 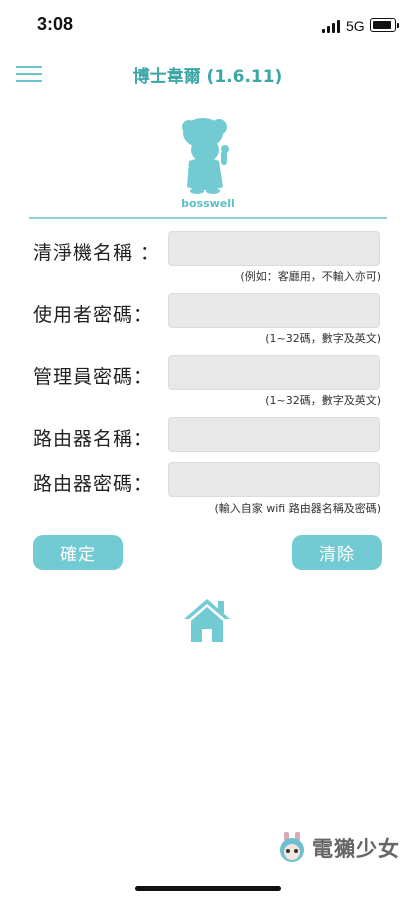 I want to click on page-title: 博士韋爾 (1.6.11), so click(x=207, y=77).